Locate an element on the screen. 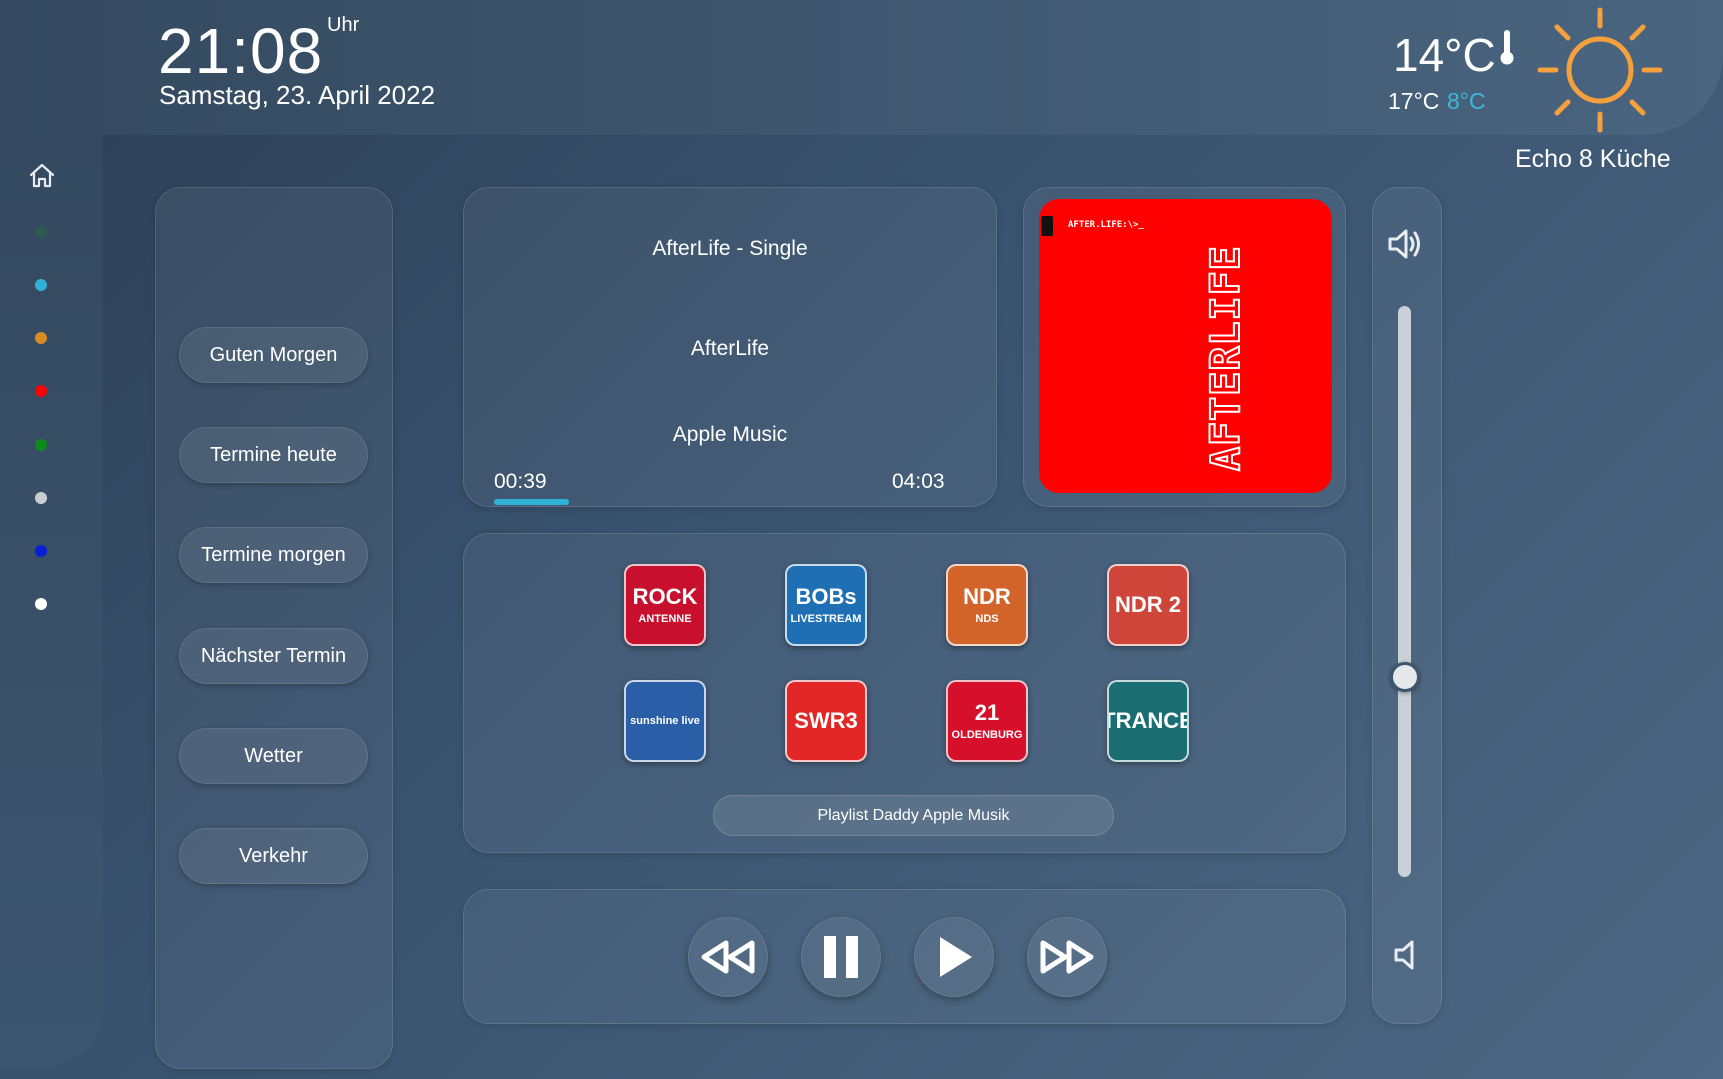 The height and width of the screenshot is (1079, 1723). pause-button is located at coordinates (841, 957).